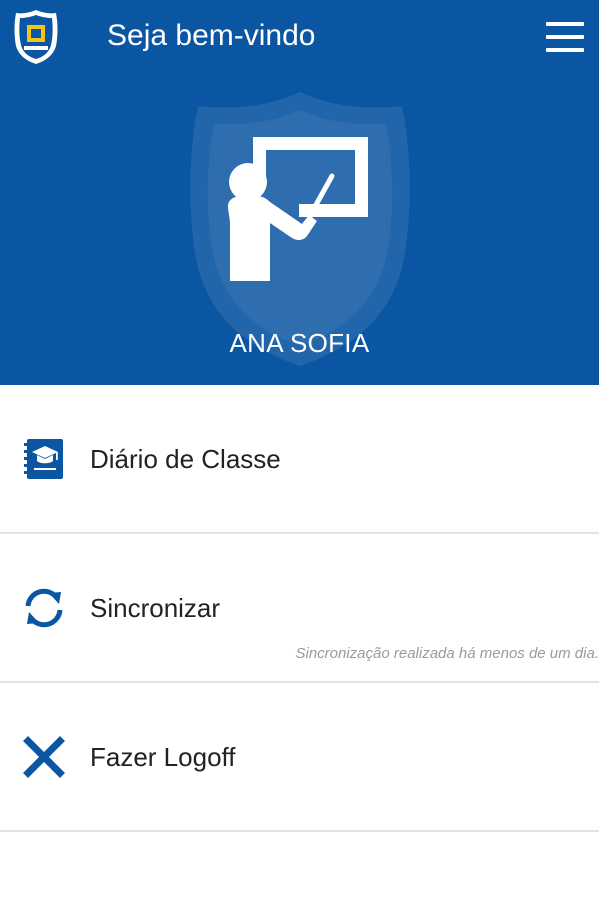  I want to click on class-diary-book-icon, so click(43, 459).